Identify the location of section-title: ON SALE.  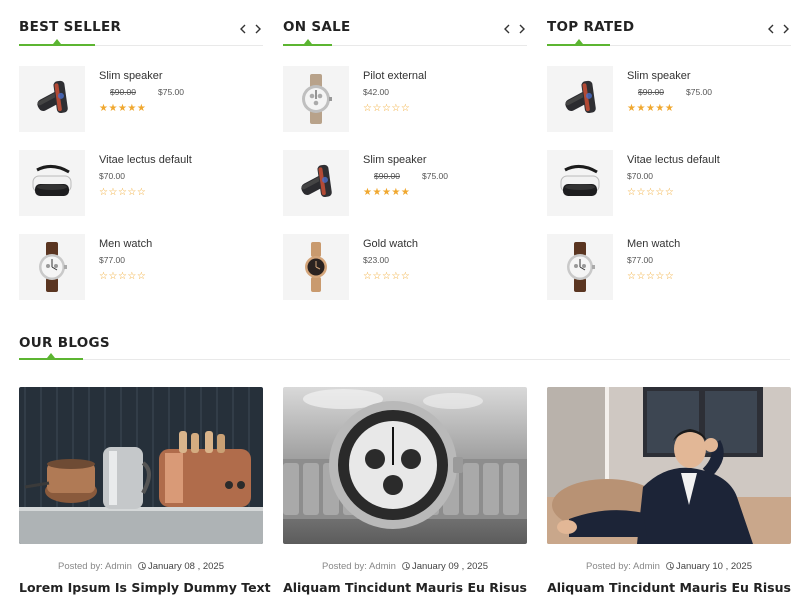
(317, 27).